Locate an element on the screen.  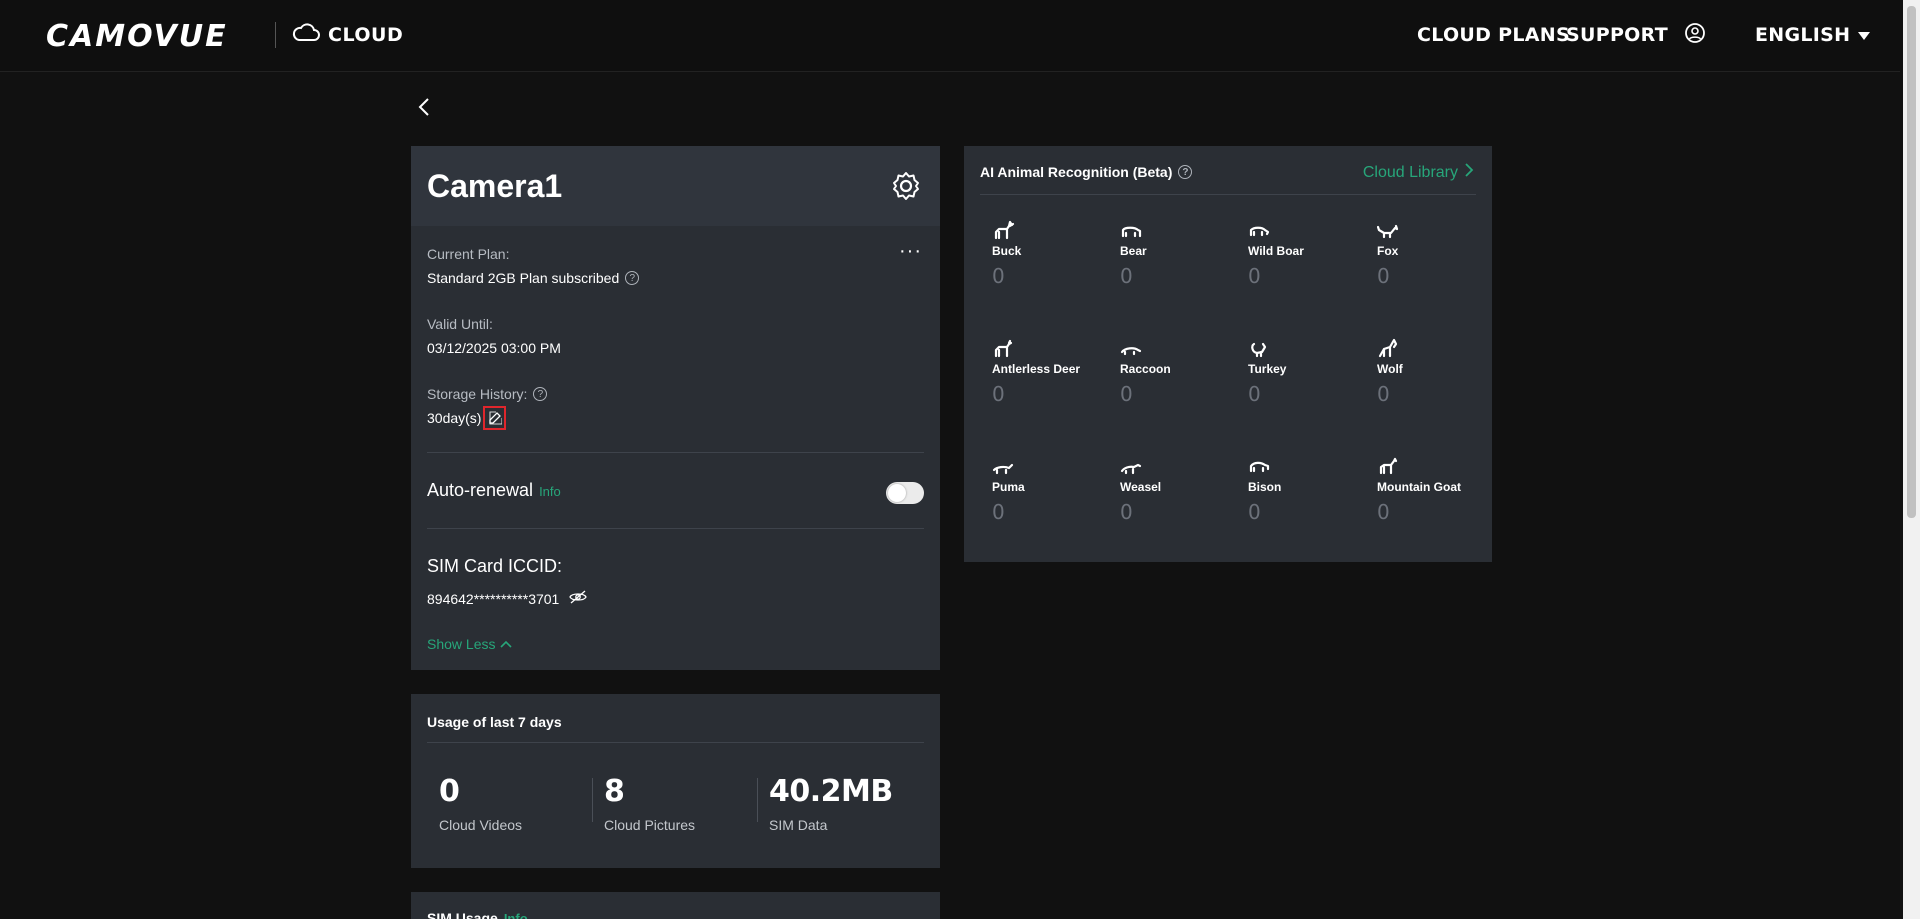
animal-name: Turkey is located at coordinates (1267, 369).